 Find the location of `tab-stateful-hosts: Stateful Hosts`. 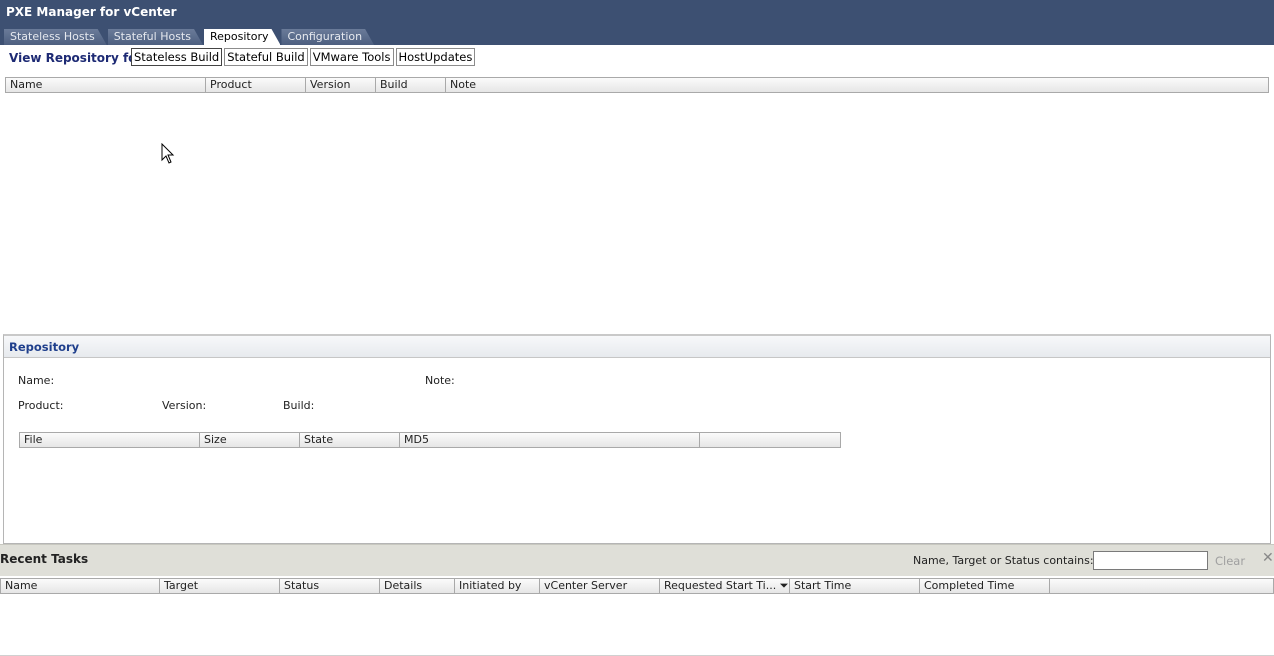

tab-stateful-hosts: Stateful Hosts is located at coordinates (155, 37).